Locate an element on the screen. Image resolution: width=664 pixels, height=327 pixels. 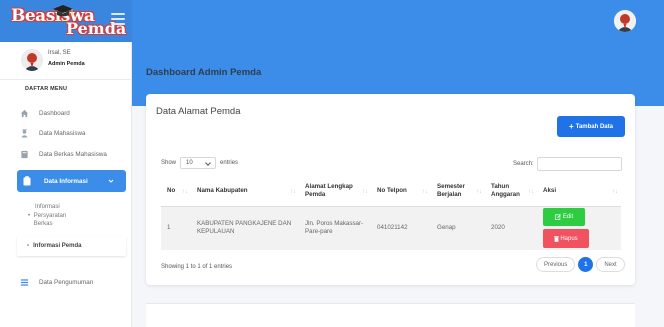
search-control: Search: is located at coordinates (567, 164).